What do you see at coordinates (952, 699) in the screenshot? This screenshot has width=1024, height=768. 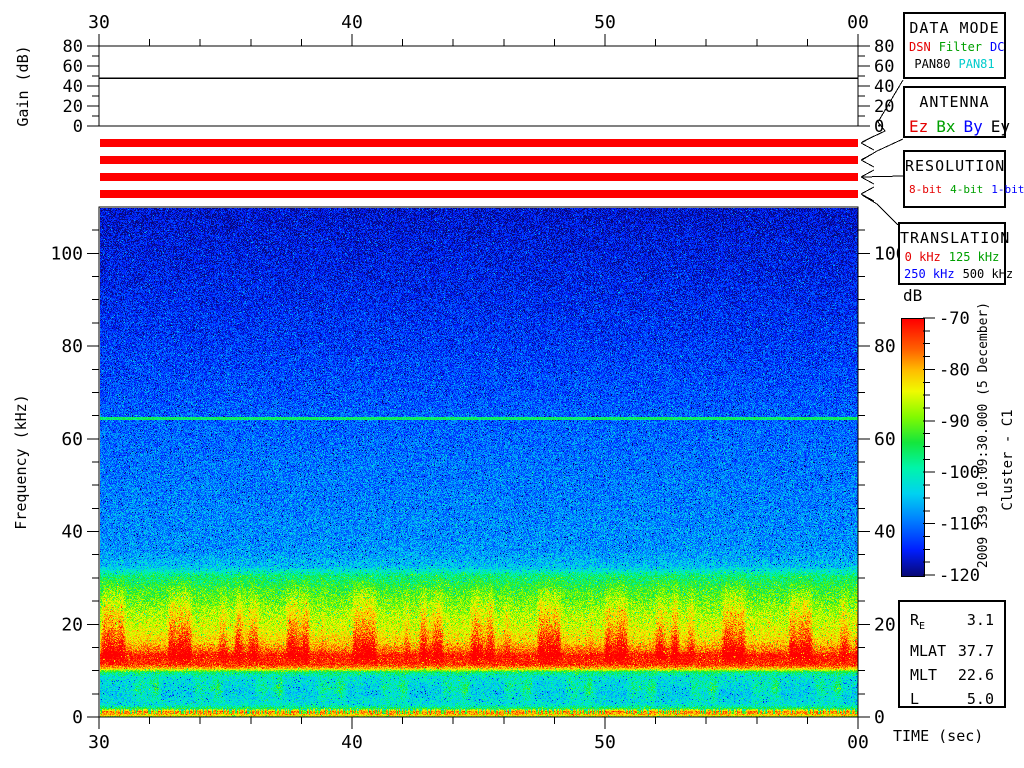 I see `ephemeris-row: L 5.0` at bounding box center [952, 699].